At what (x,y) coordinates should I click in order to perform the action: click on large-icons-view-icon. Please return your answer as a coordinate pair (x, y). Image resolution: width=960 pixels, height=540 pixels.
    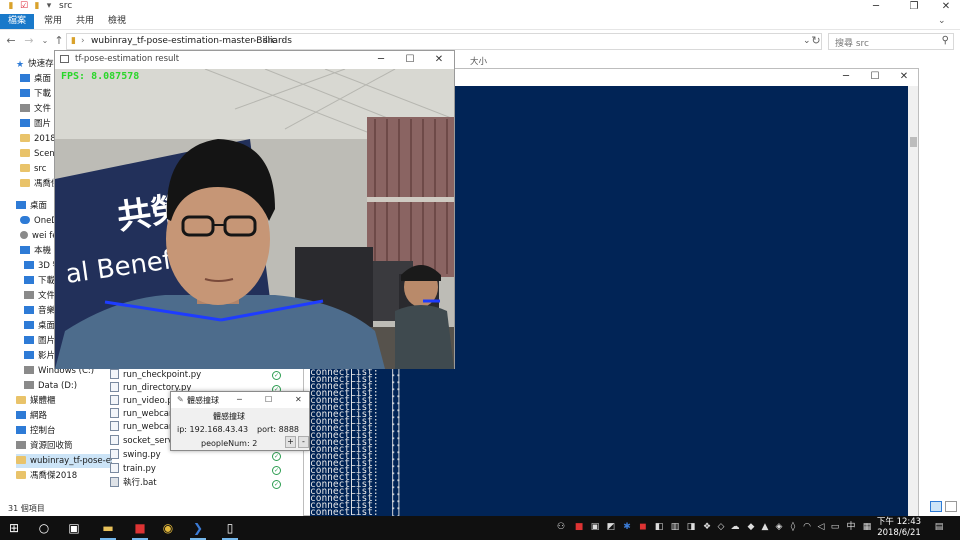
    Looking at the image, I should click on (951, 506).